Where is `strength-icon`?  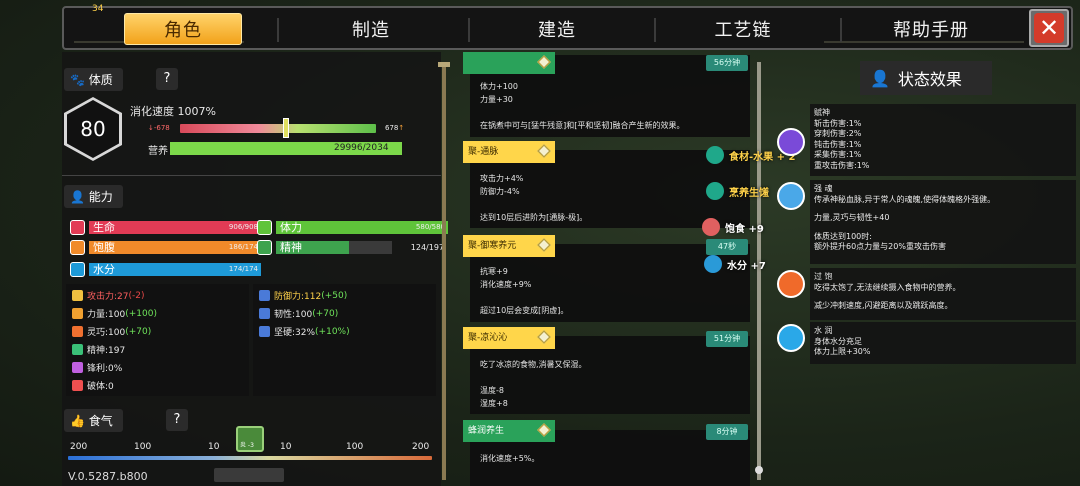 strength-icon is located at coordinates (77, 313).